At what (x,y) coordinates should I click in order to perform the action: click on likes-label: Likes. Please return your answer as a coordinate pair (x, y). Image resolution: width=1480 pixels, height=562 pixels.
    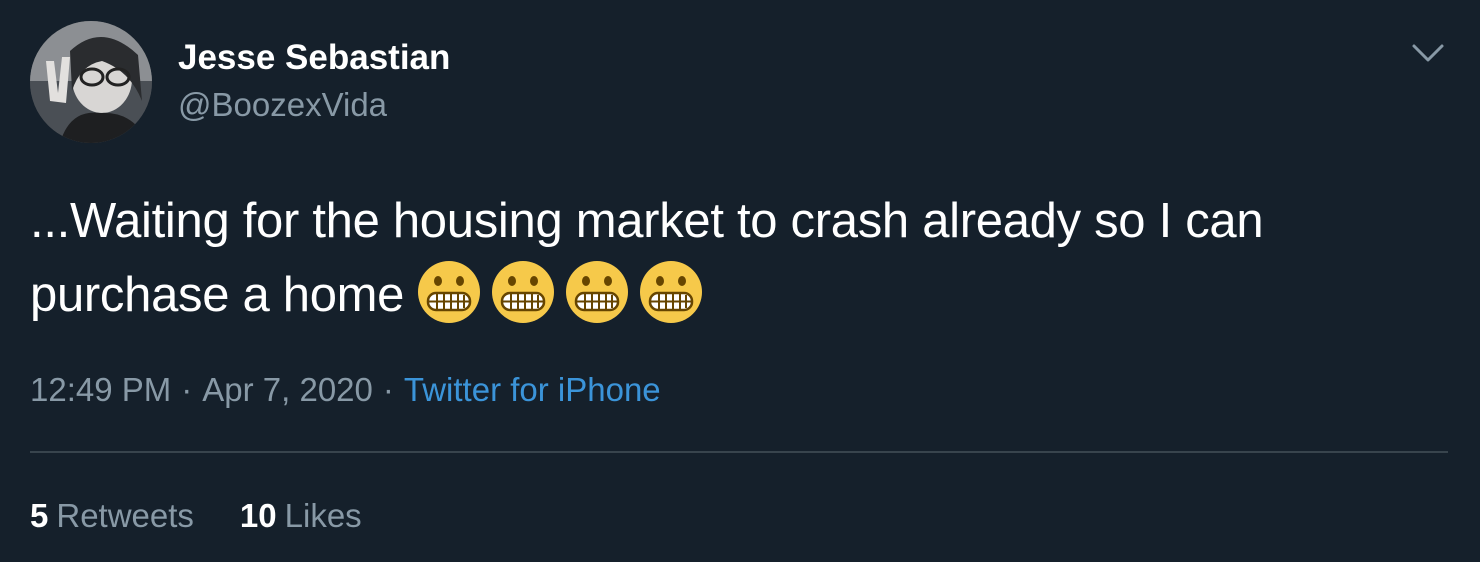
    Looking at the image, I should click on (323, 515).